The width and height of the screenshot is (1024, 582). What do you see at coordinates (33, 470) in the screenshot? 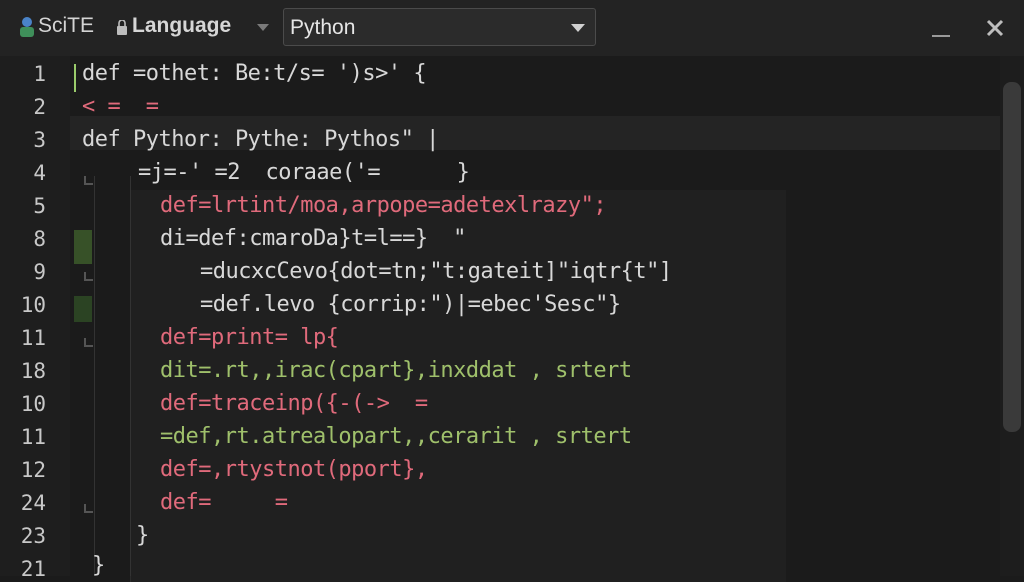
I see `line-number: 12` at bounding box center [33, 470].